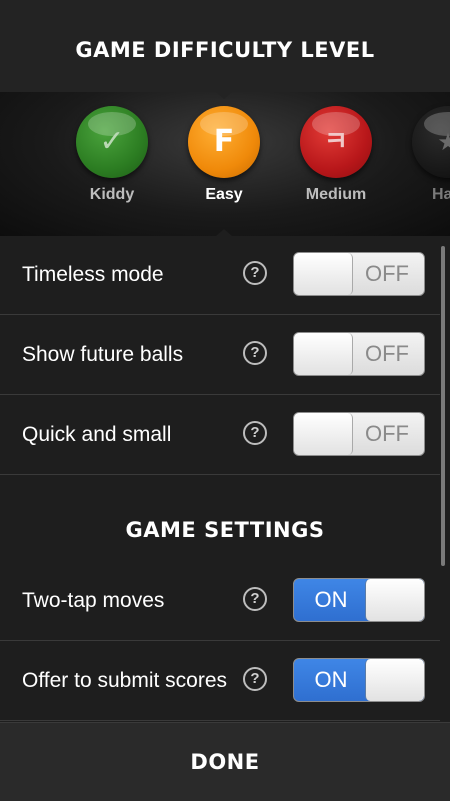 The image size is (450, 801). I want to click on done-label: DONE, so click(225, 762).